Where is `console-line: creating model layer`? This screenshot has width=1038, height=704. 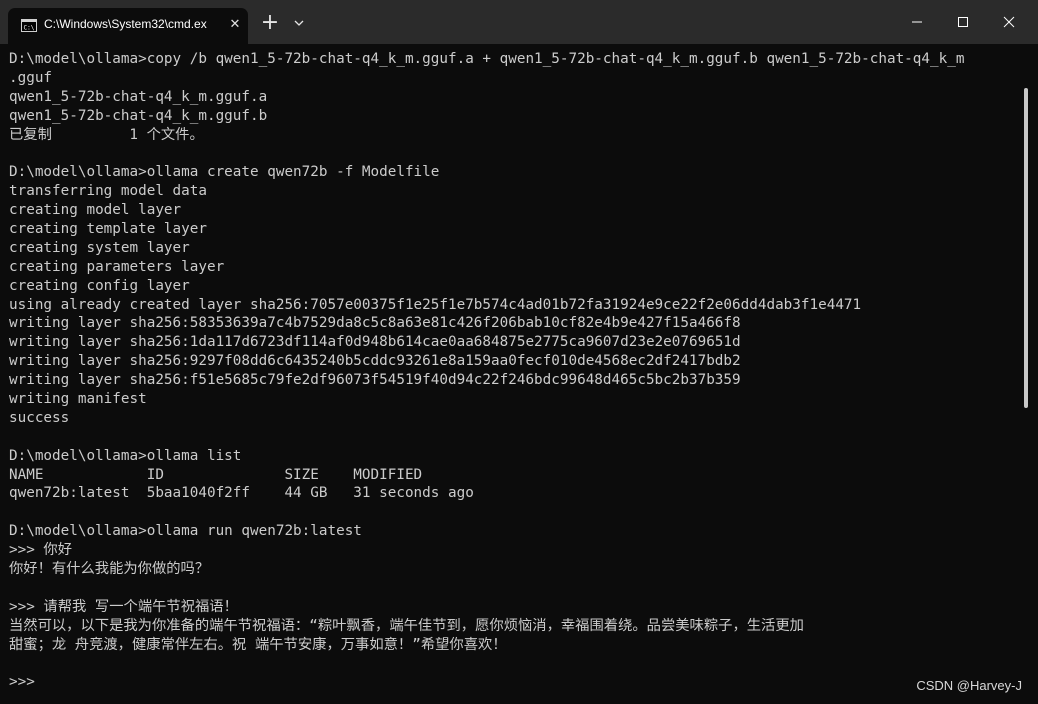
console-line: creating model layer is located at coordinates (95, 210).